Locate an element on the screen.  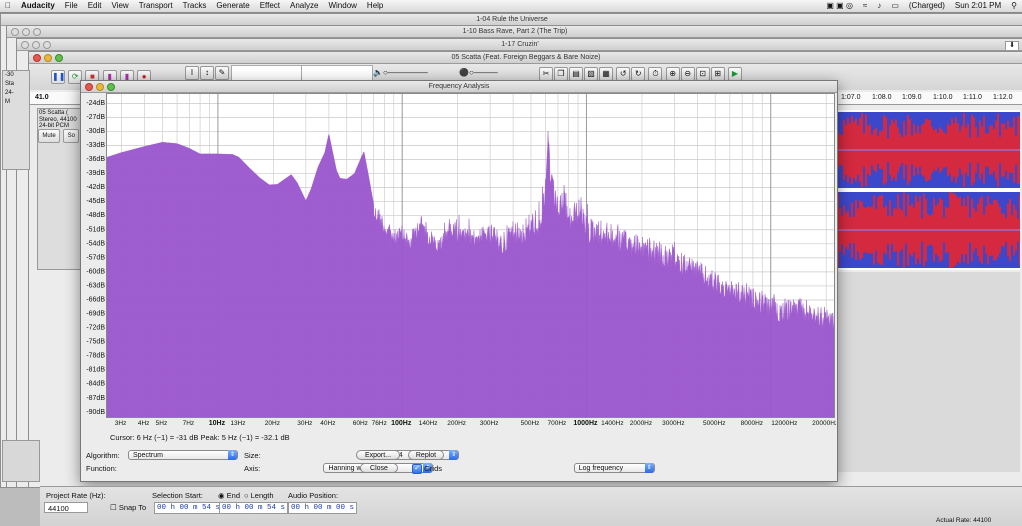
empty-track-area is located at coordinates (928, 372).